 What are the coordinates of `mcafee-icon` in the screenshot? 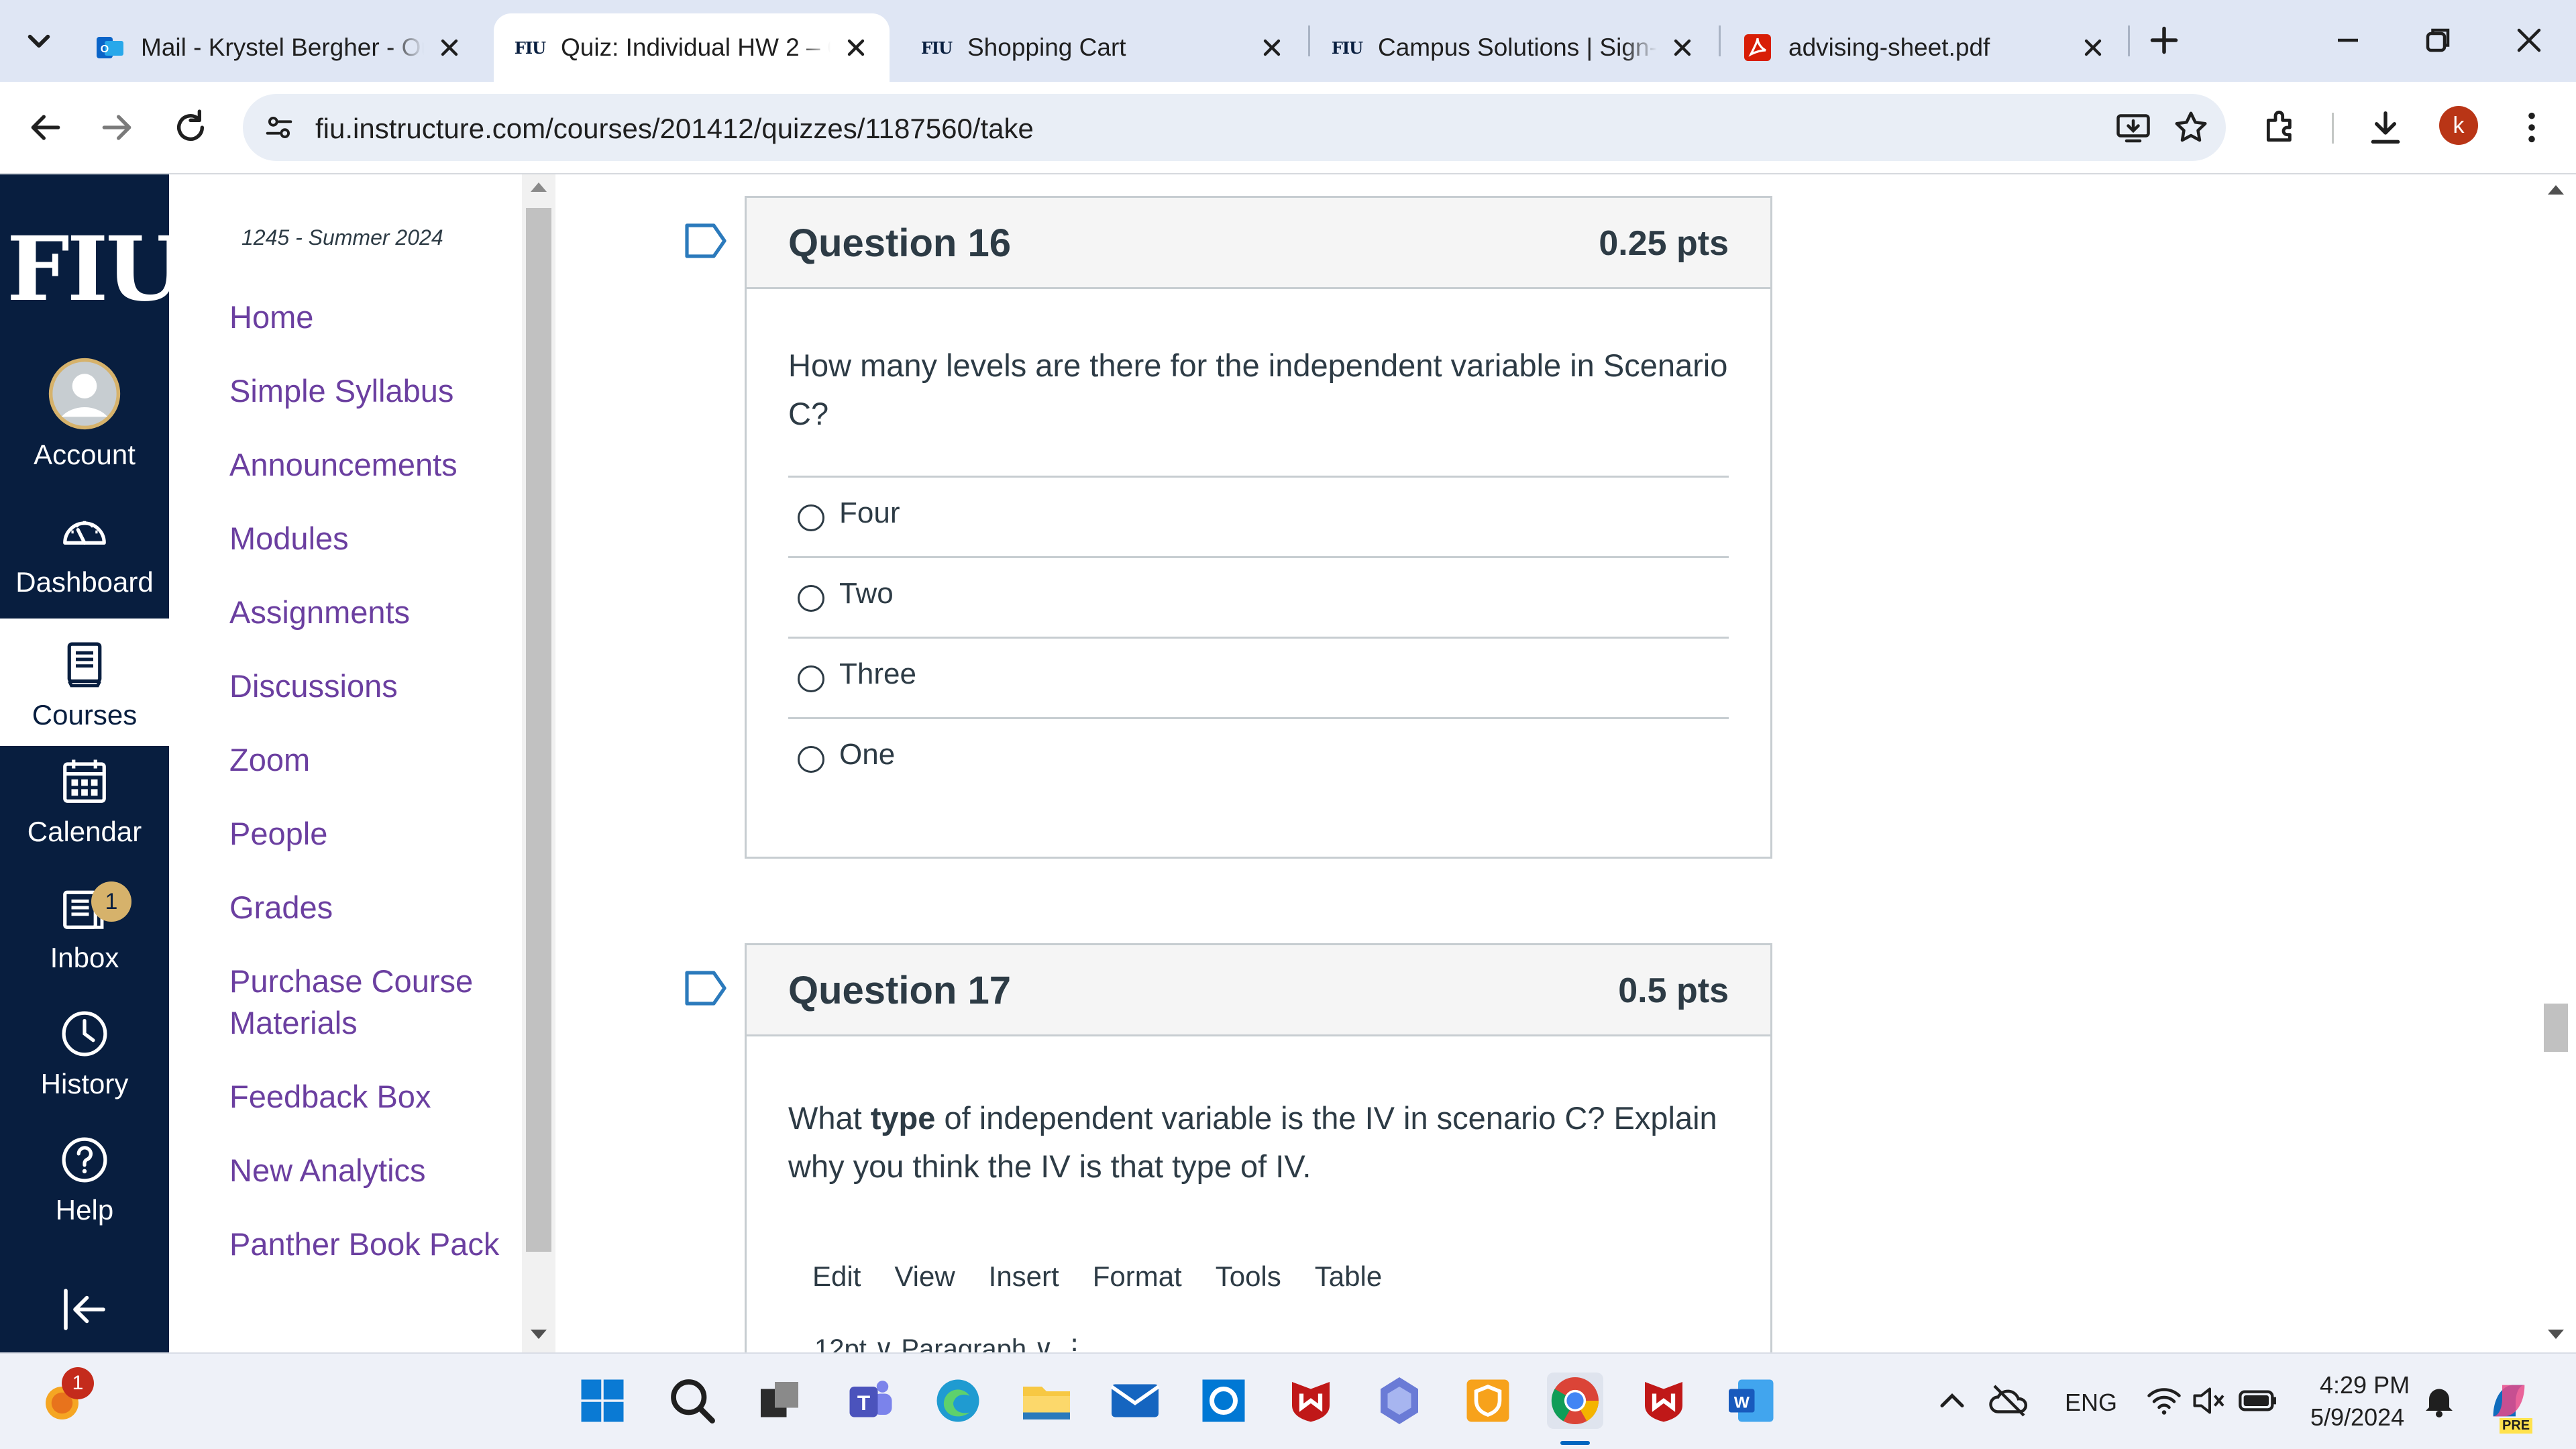 It's located at (1311, 1401).